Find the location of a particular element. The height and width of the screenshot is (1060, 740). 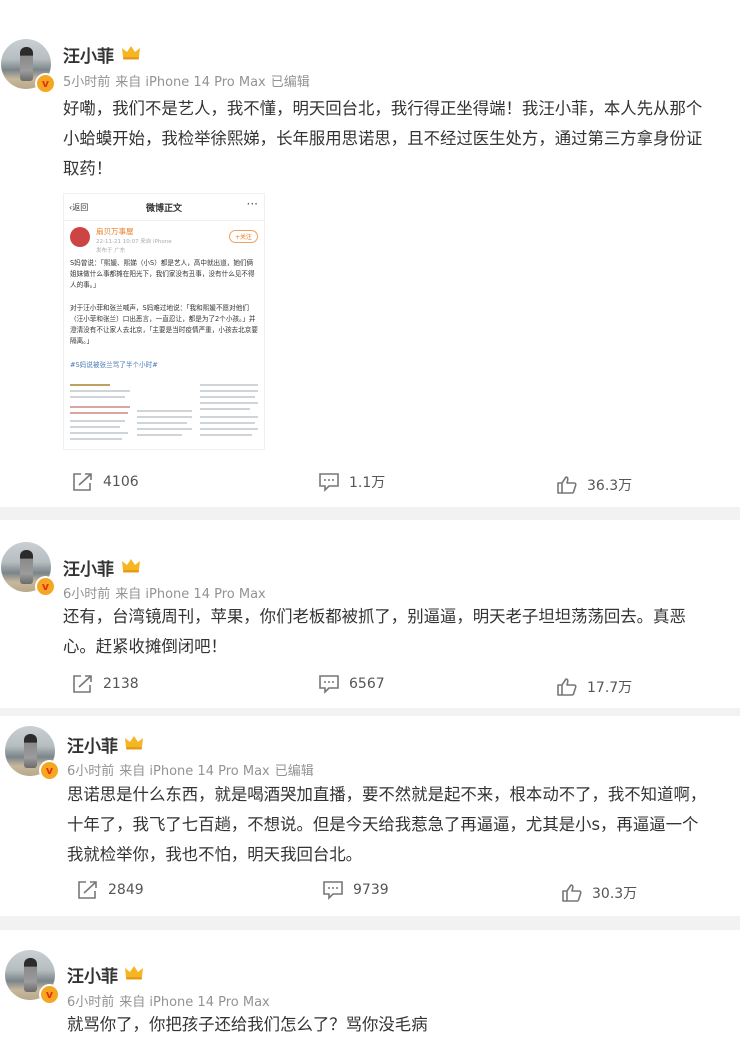

comment-count: 9739 is located at coordinates (371, 890).